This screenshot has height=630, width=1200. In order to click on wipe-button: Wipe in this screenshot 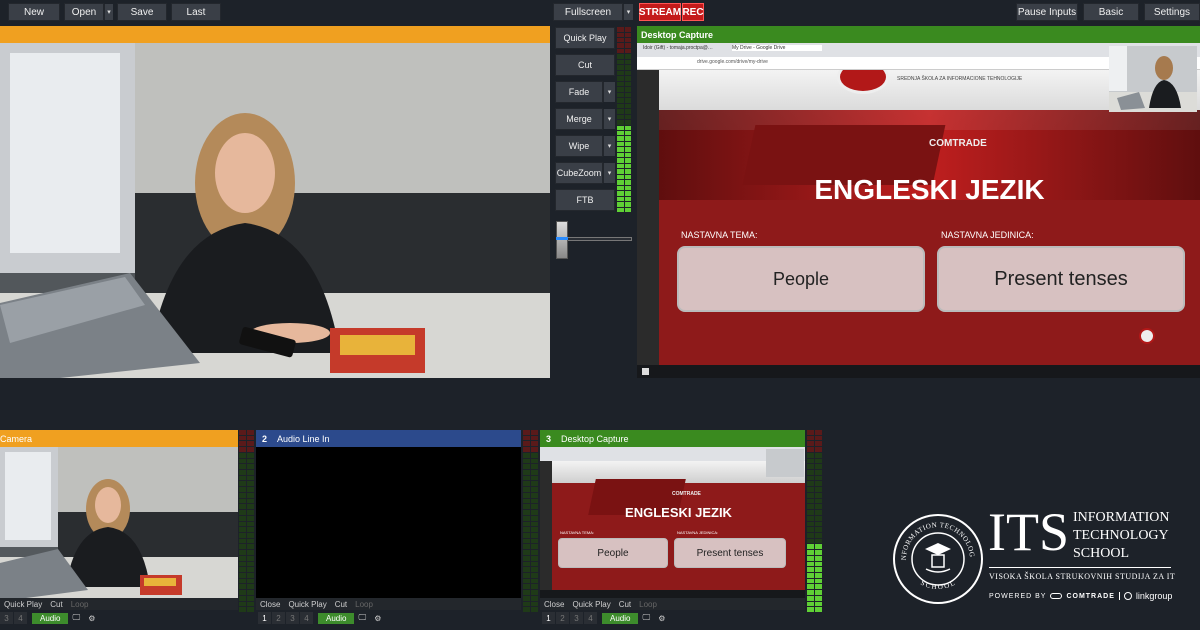, I will do `click(579, 146)`.